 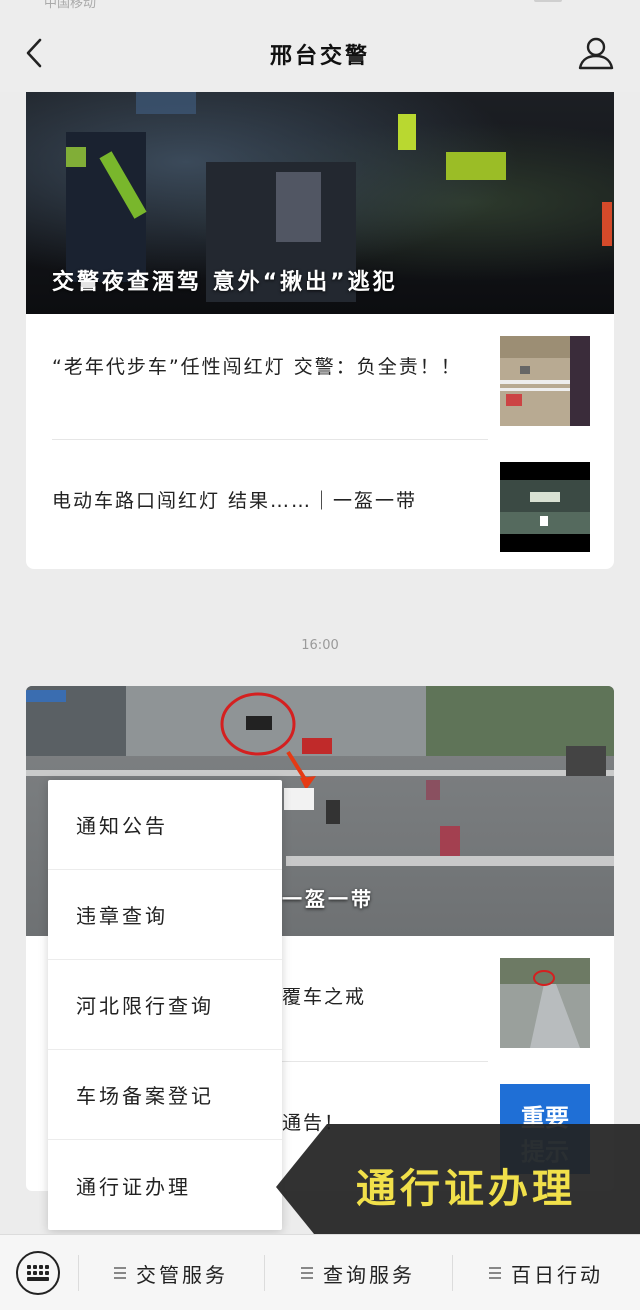 I want to click on menu-item-parking-registration: 车场备案登记, so click(x=165, y=1095).